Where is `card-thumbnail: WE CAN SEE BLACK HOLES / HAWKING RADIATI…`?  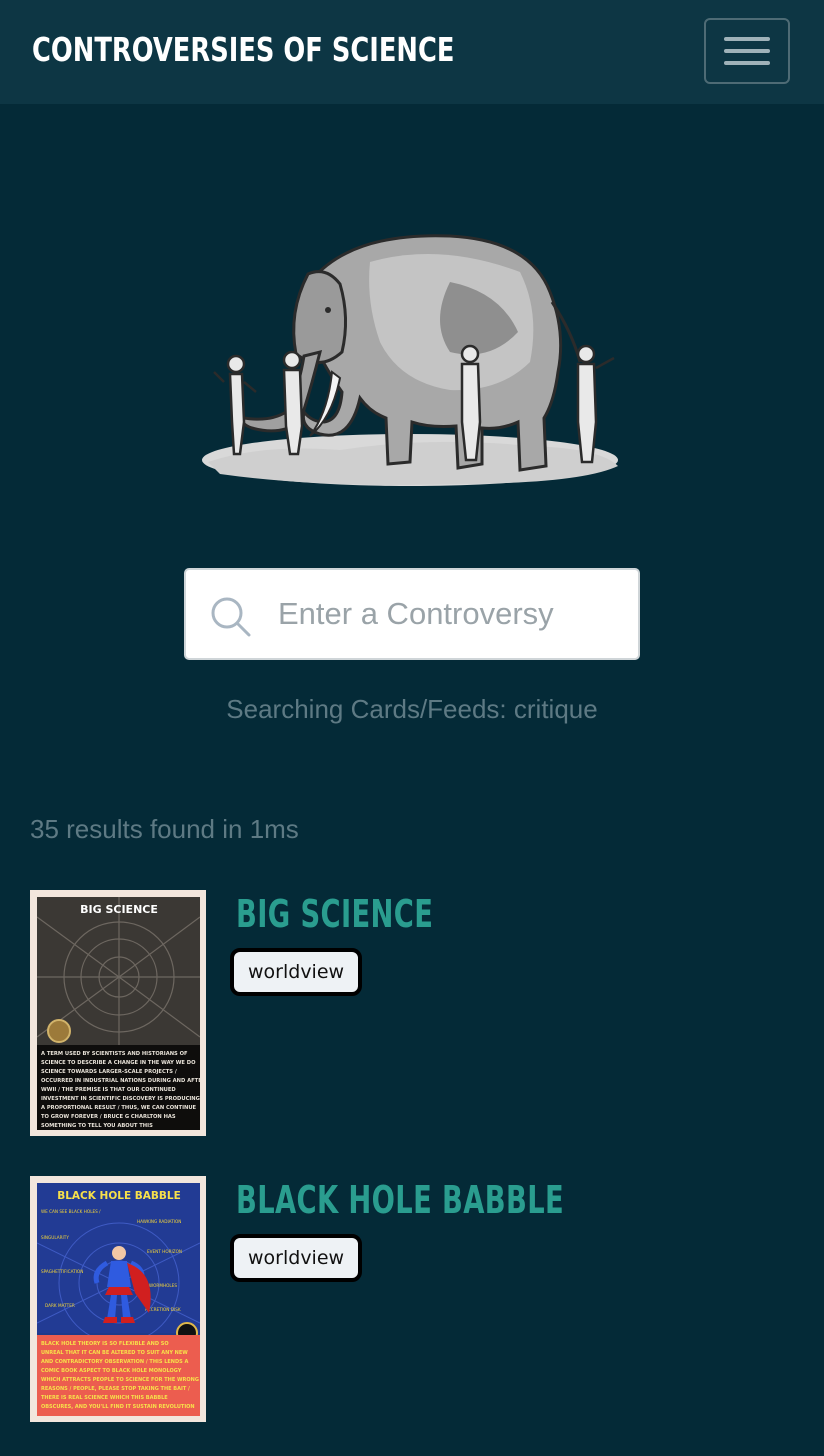 card-thumbnail: WE CAN SEE BLACK HOLES / HAWKING RADIATI… is located at coordinates (118, 1299).